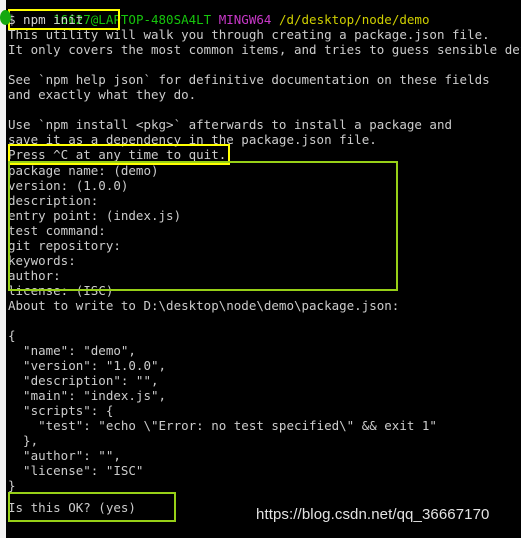 The image size is (521, 538). I want to click on json-line: "version": "1.0.0",, so click(87, 365).